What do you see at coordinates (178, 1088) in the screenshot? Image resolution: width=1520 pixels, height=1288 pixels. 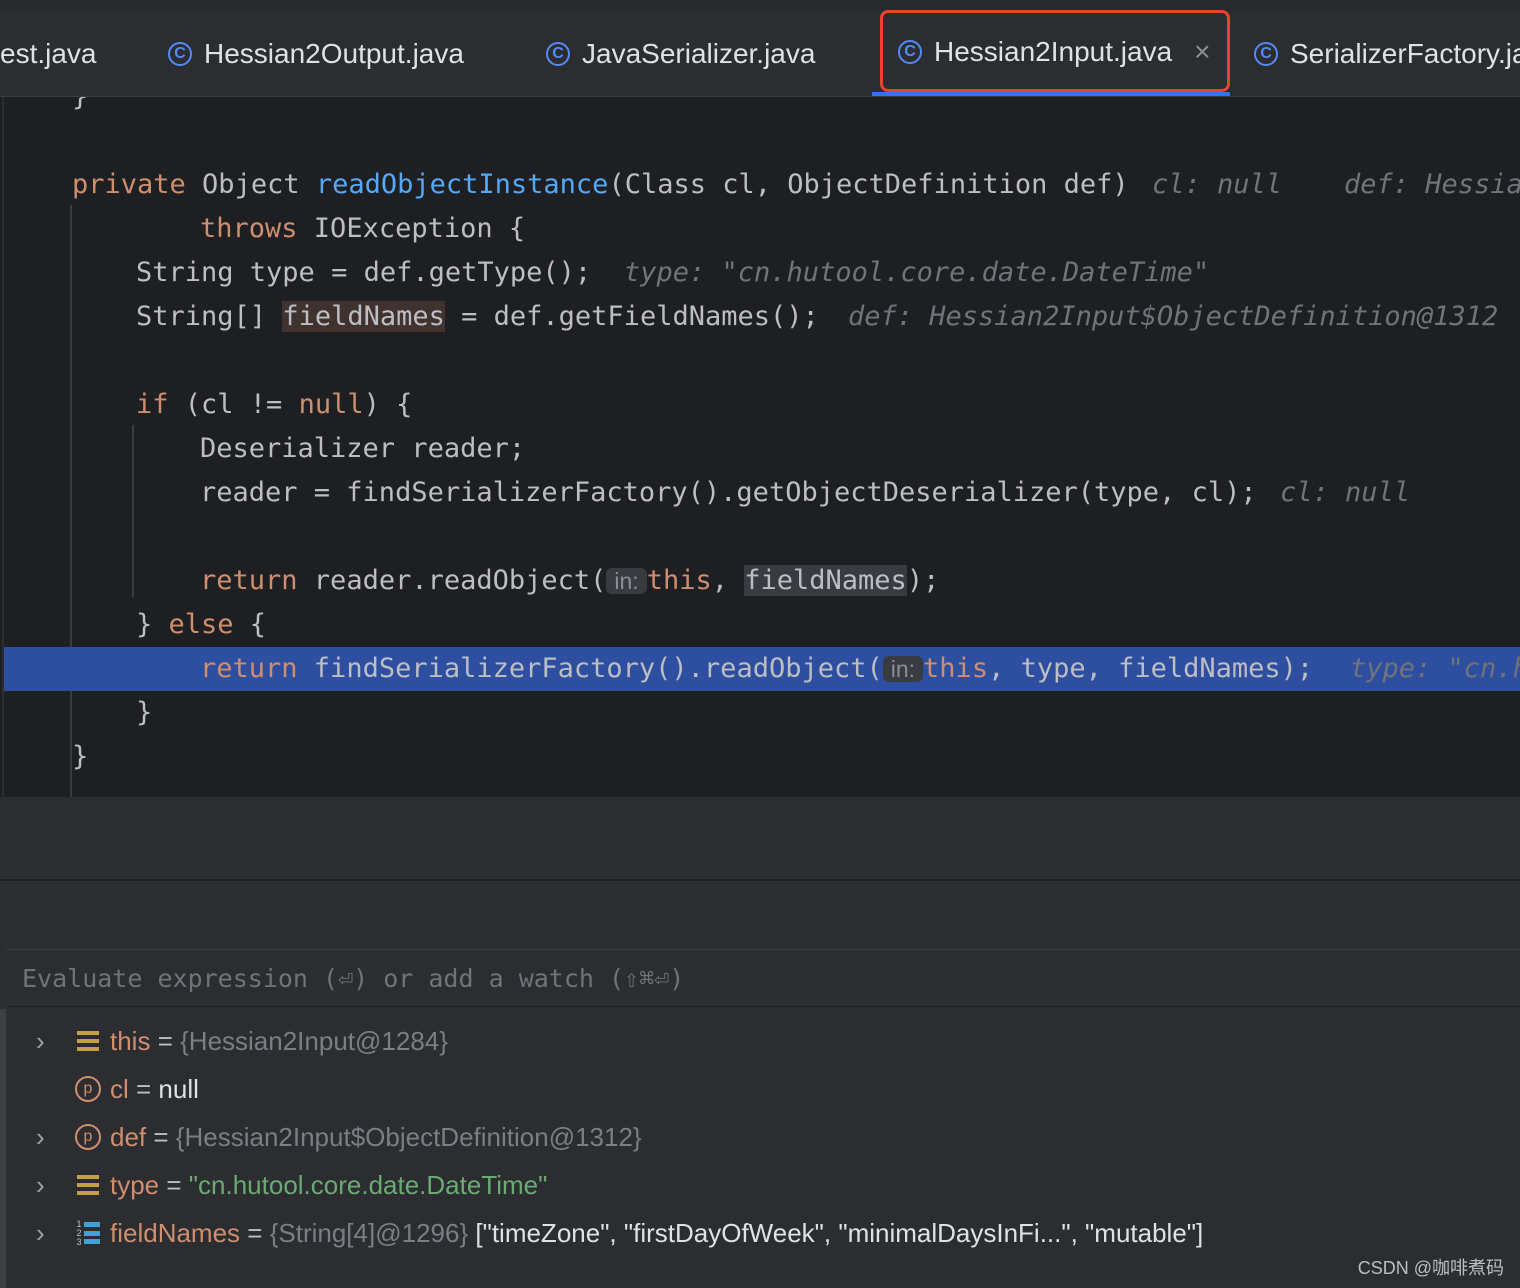 I see `variable-value: null` at bounding box center [178, 1088].